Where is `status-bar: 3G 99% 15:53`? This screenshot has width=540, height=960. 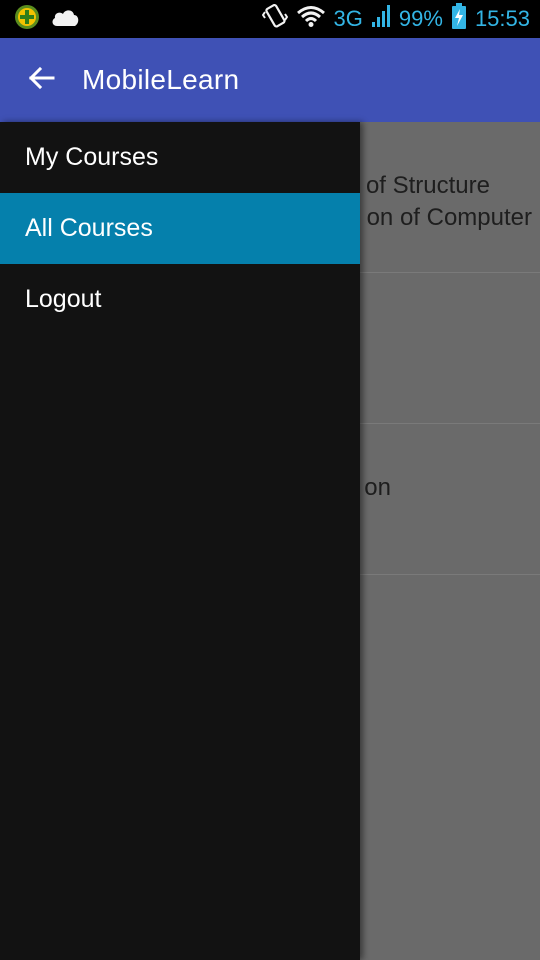
status-bar: 3G 99% 15:53 is located at coordinates (270, 19).